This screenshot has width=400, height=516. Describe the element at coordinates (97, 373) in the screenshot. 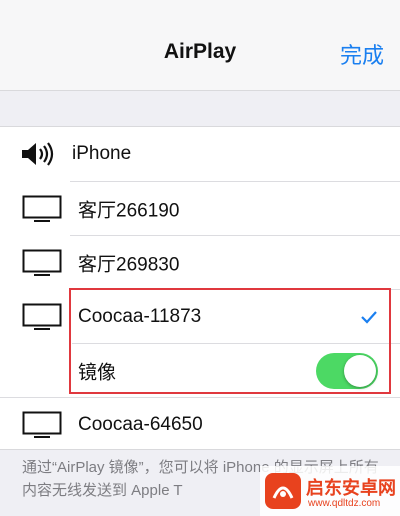

I see `mirroring-label: 镜像` at that location.